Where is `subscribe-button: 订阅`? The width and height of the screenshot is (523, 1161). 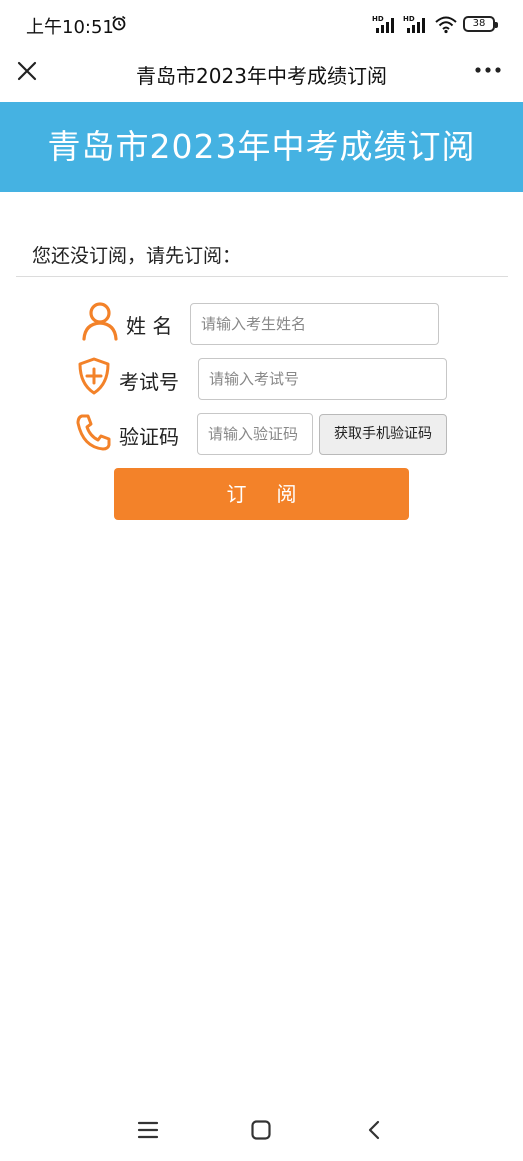
subscribe-button: 订阅 is located at coordinates (261, 494).